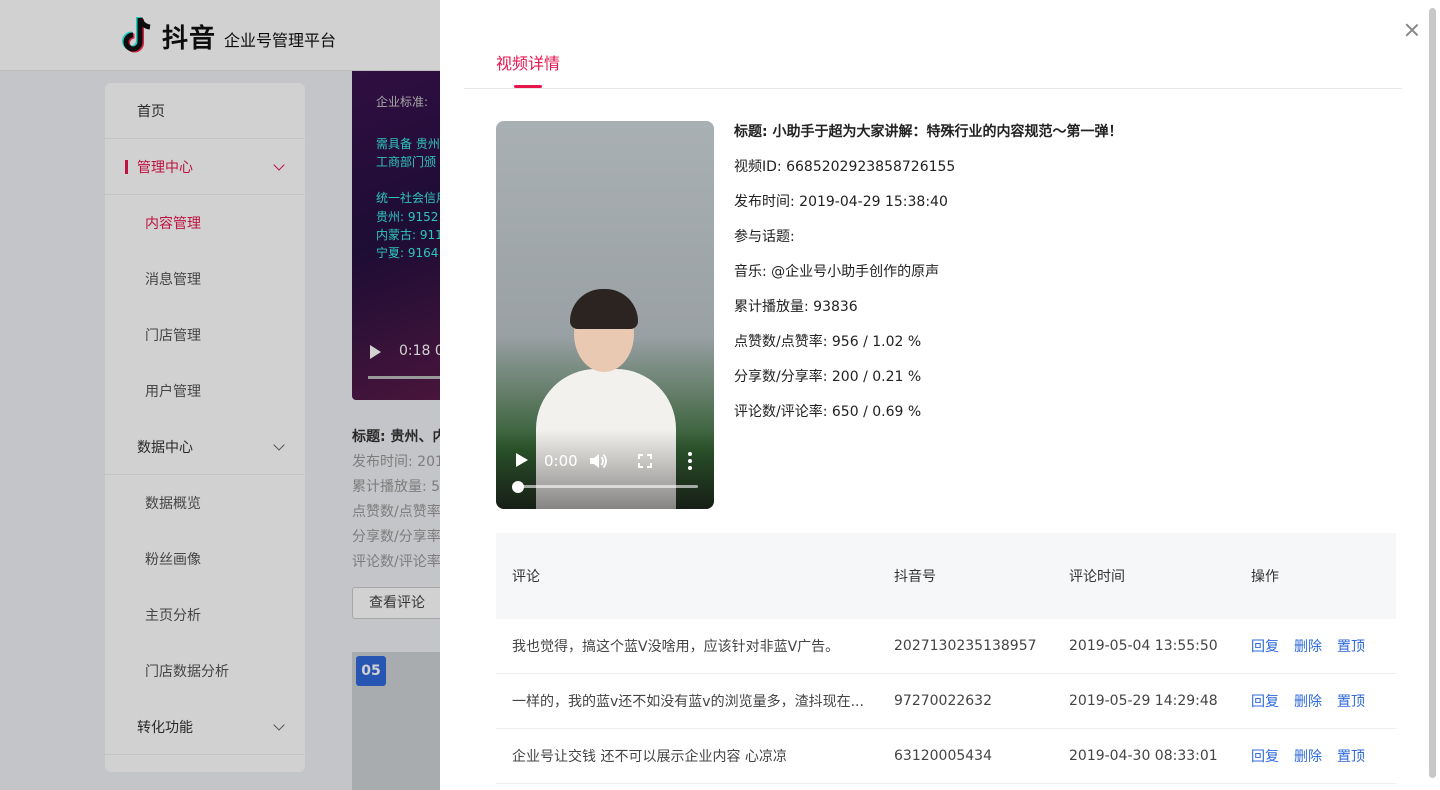  Describe the element at coordinates (1432, 393) in the screenshot. I see `scrollbar` at that location.